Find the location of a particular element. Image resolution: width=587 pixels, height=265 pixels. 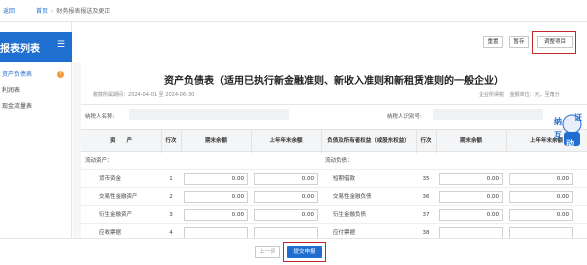

mascot-char: 动 is located at coordinates (570, 143).